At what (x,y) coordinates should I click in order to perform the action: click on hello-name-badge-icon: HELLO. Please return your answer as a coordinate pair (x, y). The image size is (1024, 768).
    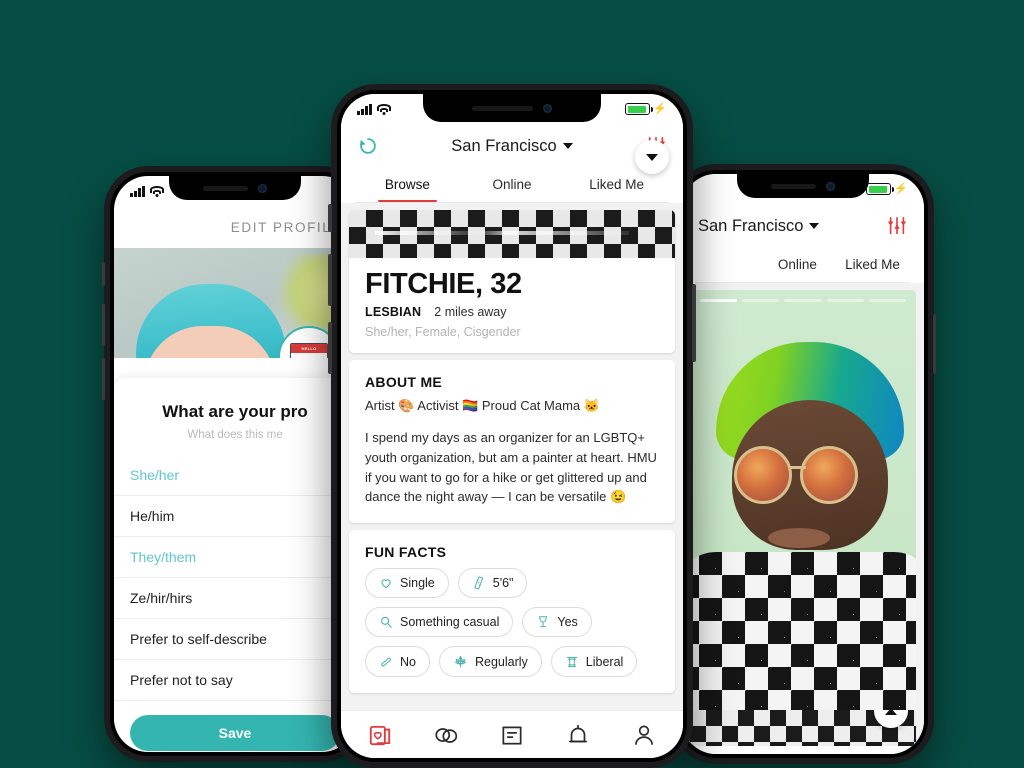
    Looking at the image, I should click on (309, 350).